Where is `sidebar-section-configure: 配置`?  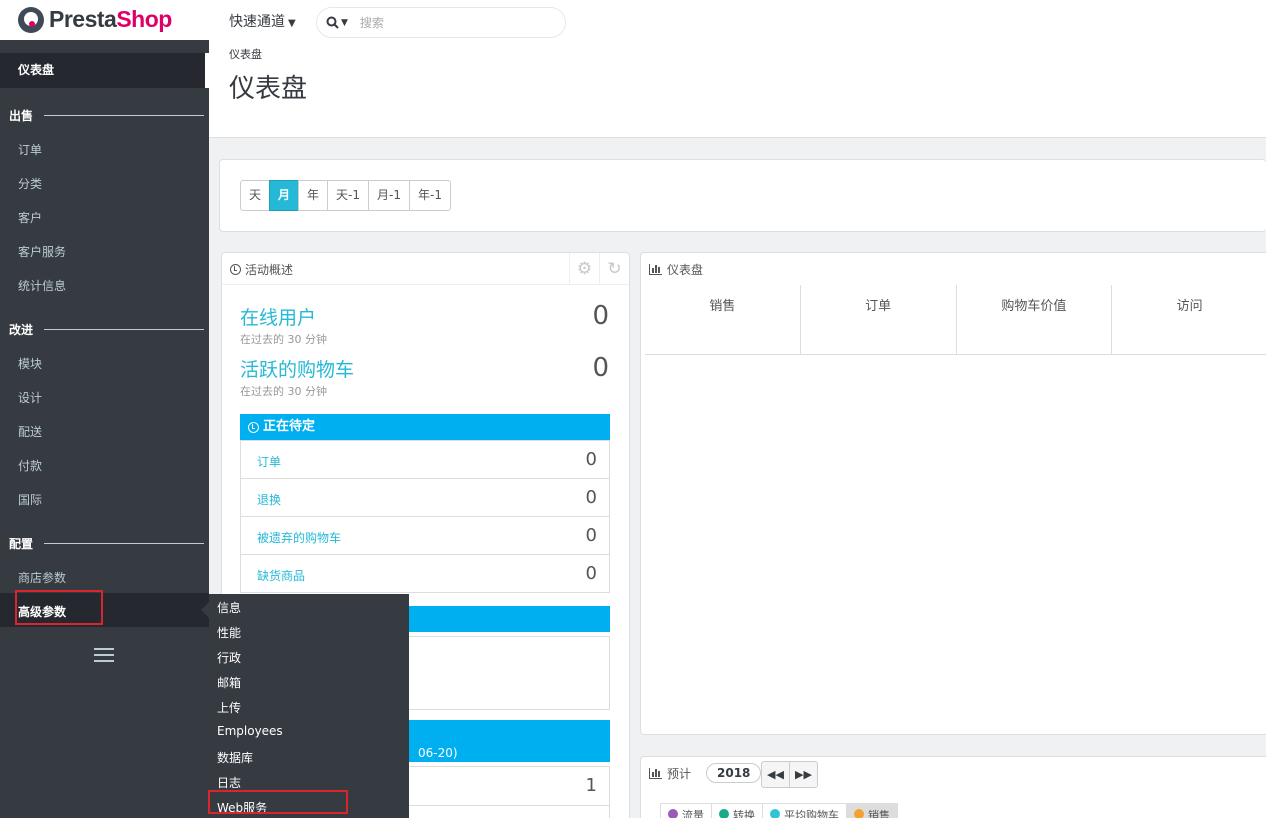
sidebar-section-configure: 配置 is located at coordinates (106, 543).